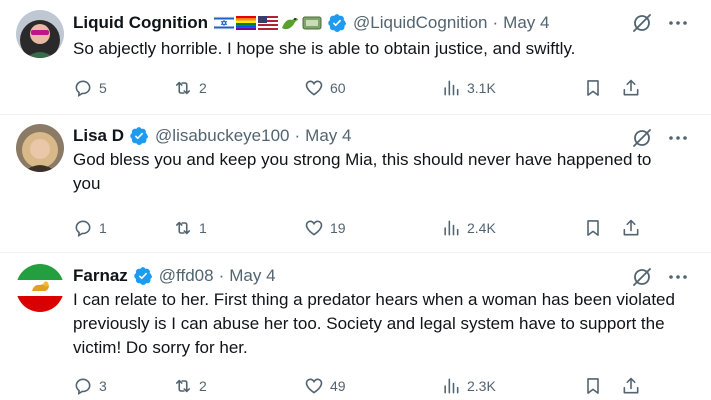  I want to click on us-flag-icon, so click(268, 23).